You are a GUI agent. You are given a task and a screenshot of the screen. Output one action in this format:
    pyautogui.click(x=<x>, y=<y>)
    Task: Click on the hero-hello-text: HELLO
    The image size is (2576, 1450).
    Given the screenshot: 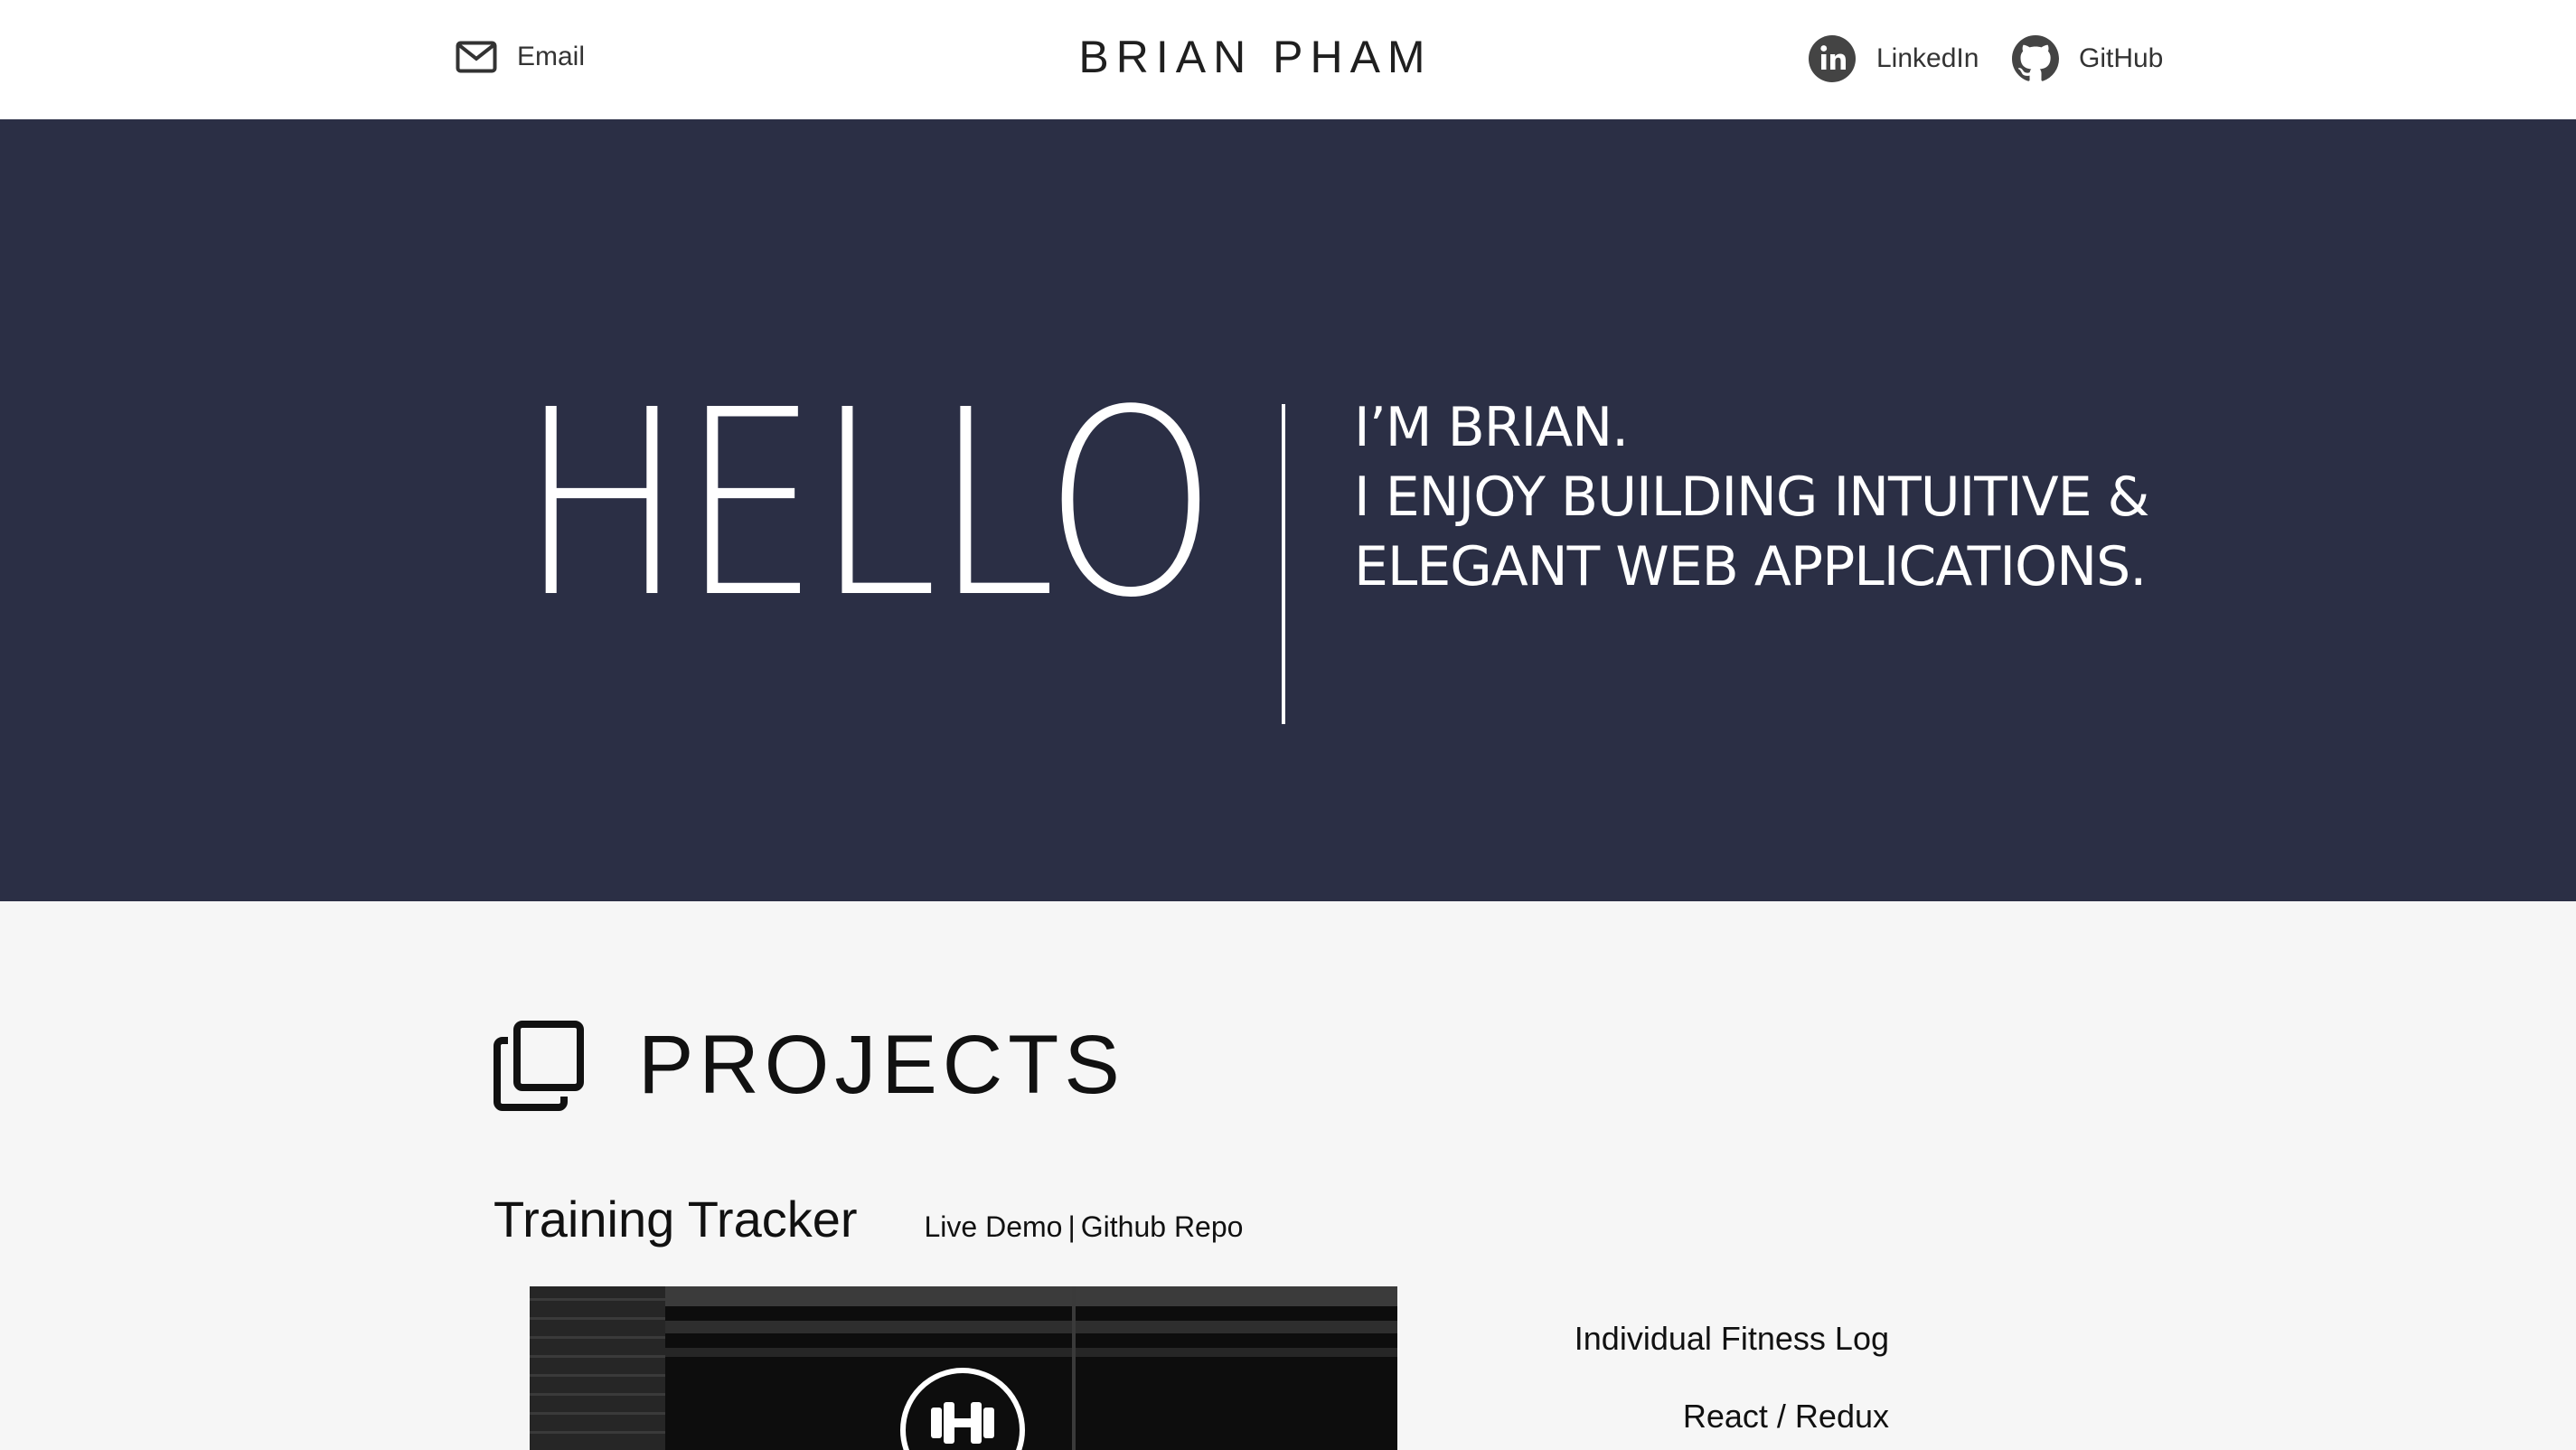 What is the action you would take?
    pyautogui.click(x=868, y=504)
    